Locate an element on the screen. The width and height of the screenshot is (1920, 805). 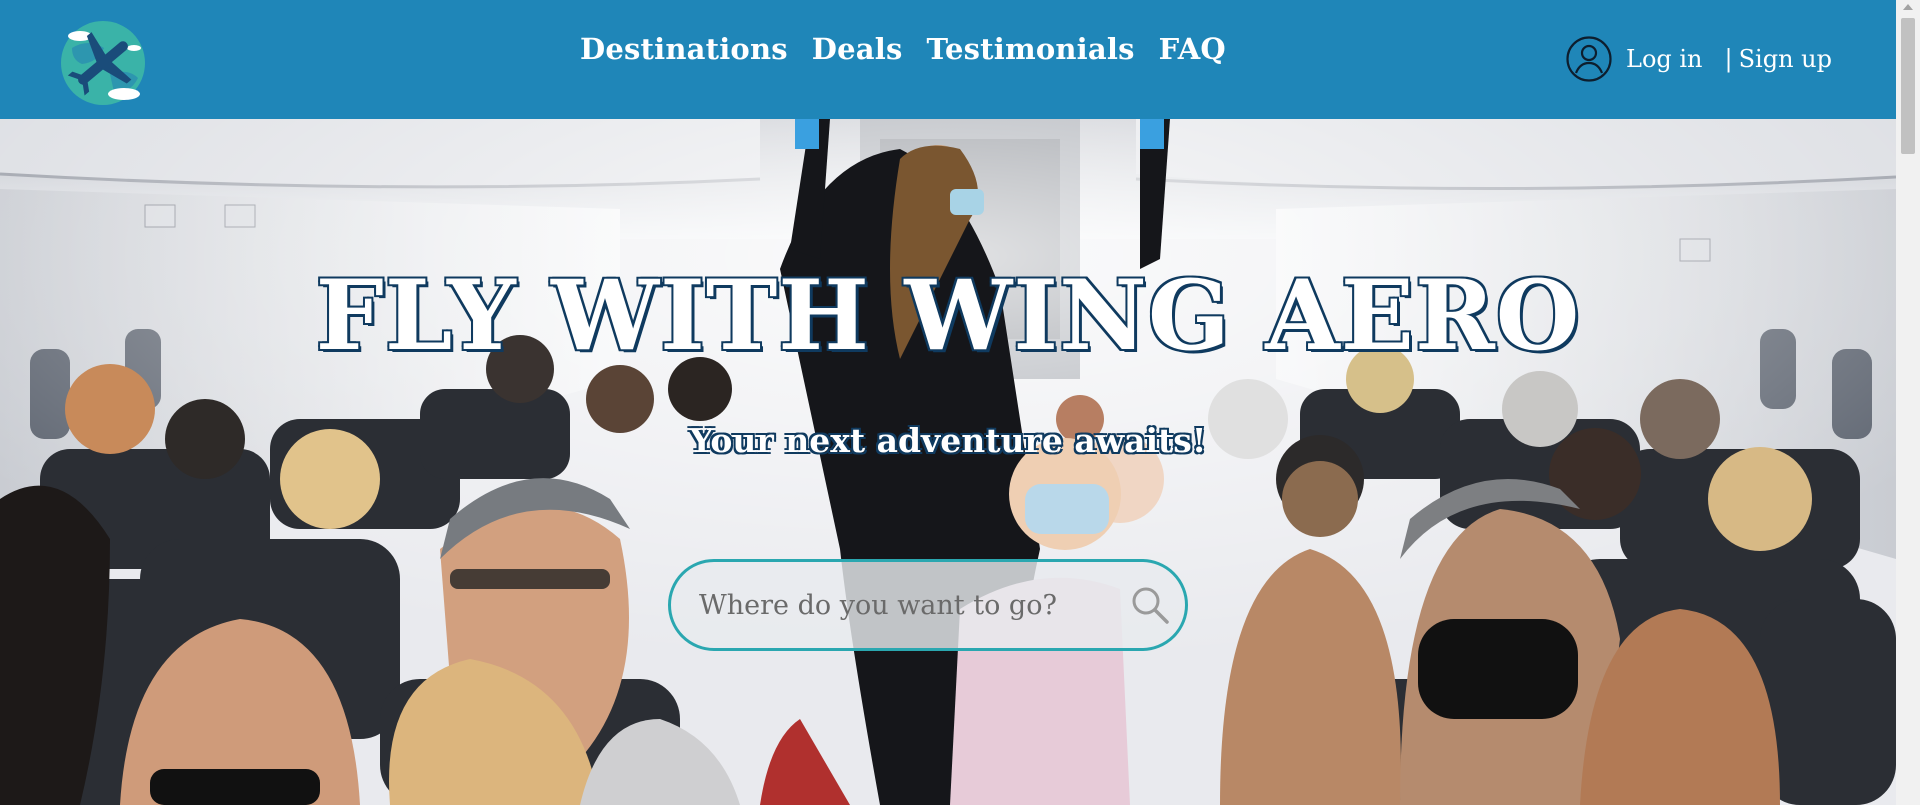
logo is located at coordinates (103, 63).